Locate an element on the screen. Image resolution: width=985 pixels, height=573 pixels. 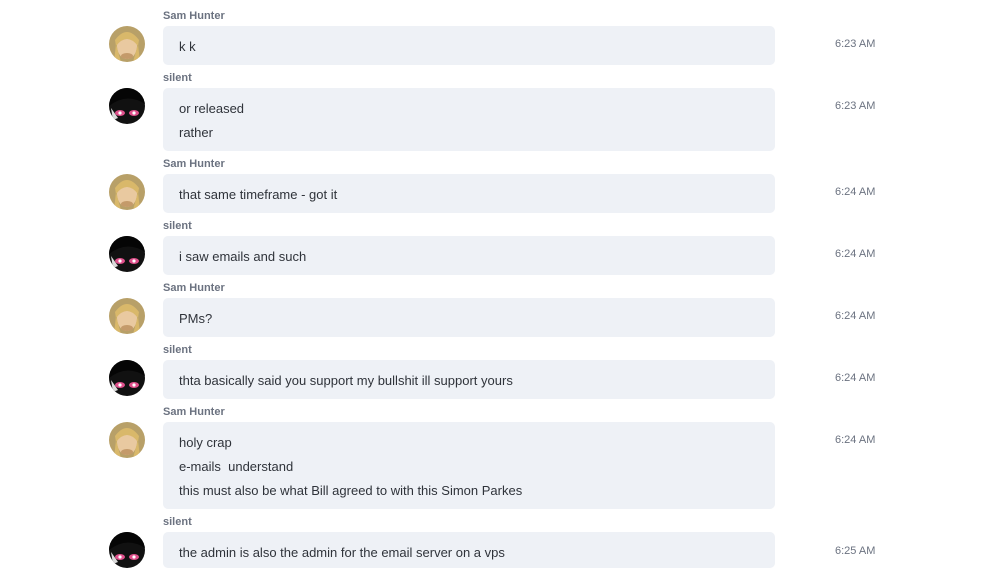
message-bubble: or released rather is located at coordinates (469, 119).